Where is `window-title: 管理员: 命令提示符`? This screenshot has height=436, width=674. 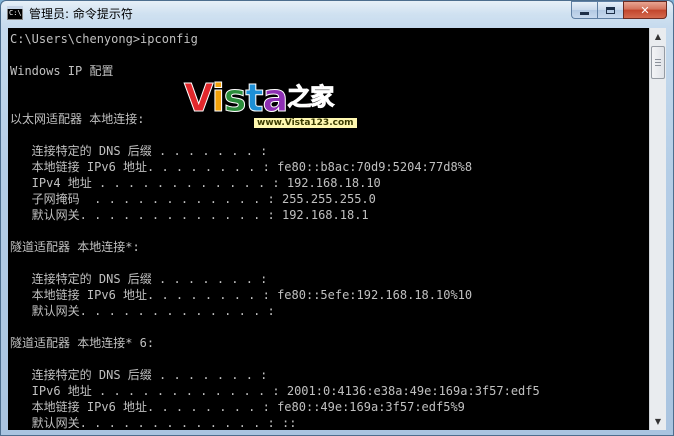 window-title: 管理员: 命令提示符 is located at coordinates (81, 14).